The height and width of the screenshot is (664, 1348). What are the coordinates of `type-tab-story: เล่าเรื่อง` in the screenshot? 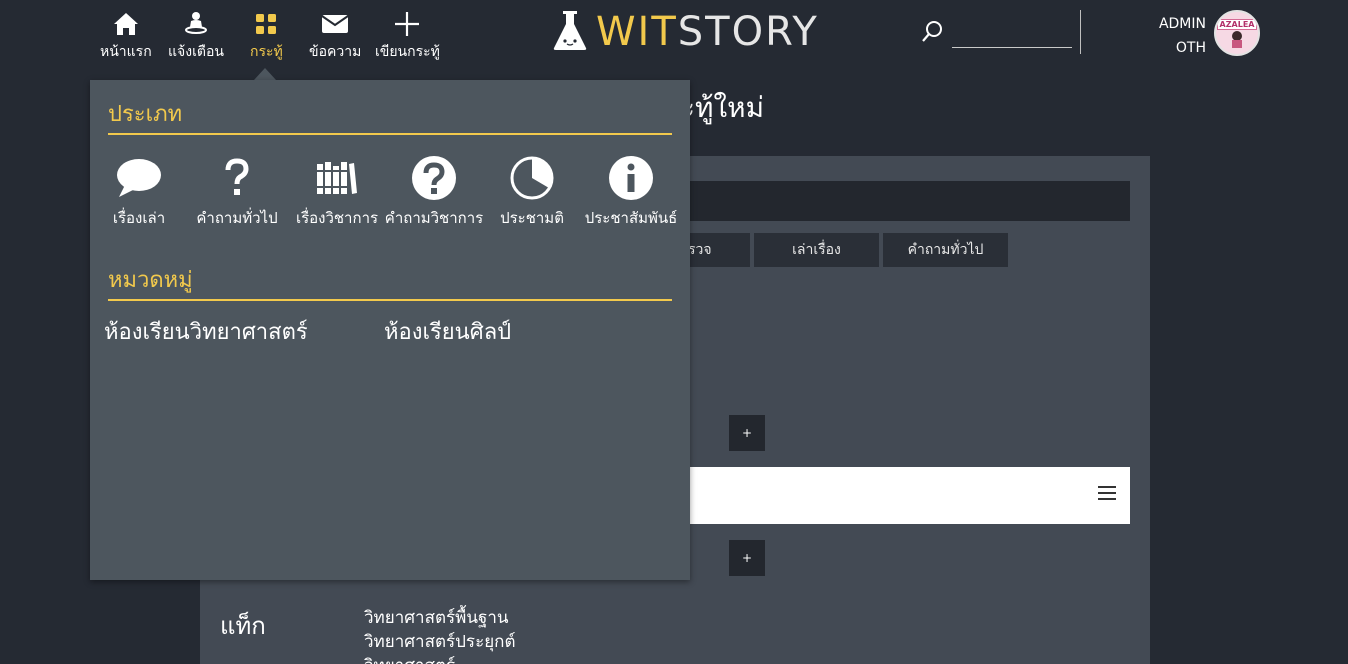 It's located at (816, 250).